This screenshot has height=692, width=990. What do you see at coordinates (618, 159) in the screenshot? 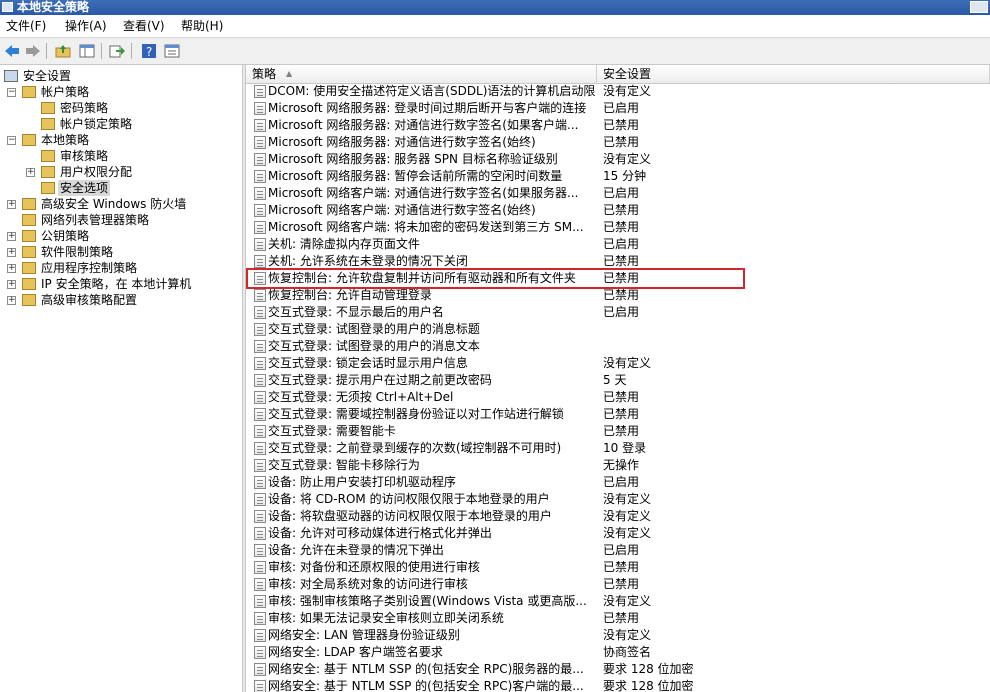
I see `table-row: Microsoft 网络服务器: 服务器 SPN 目标名称验证级别 没有定义` at bounding box center [618, 159].